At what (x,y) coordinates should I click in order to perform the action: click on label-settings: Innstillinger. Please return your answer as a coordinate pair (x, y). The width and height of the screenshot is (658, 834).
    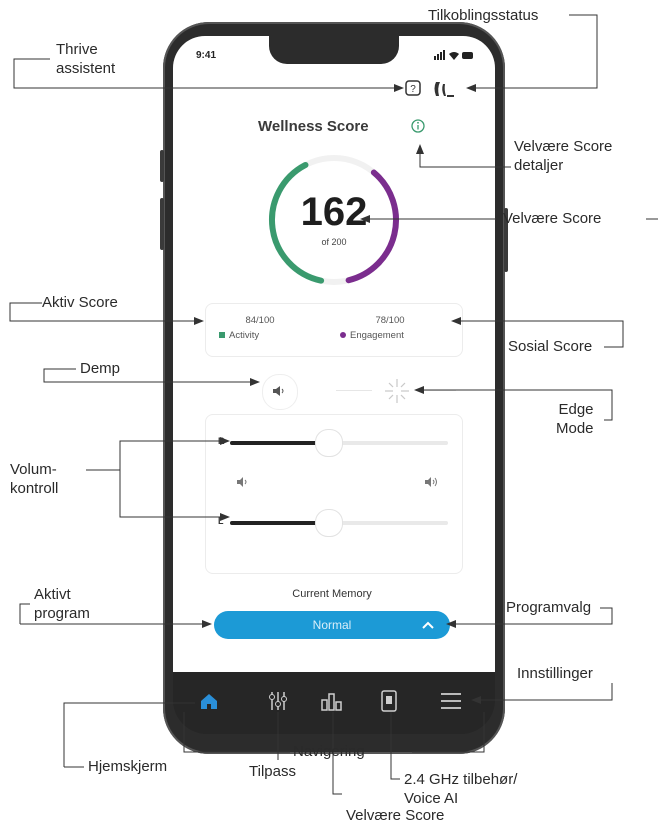
    Looking at the image, I should click on (555, 673).